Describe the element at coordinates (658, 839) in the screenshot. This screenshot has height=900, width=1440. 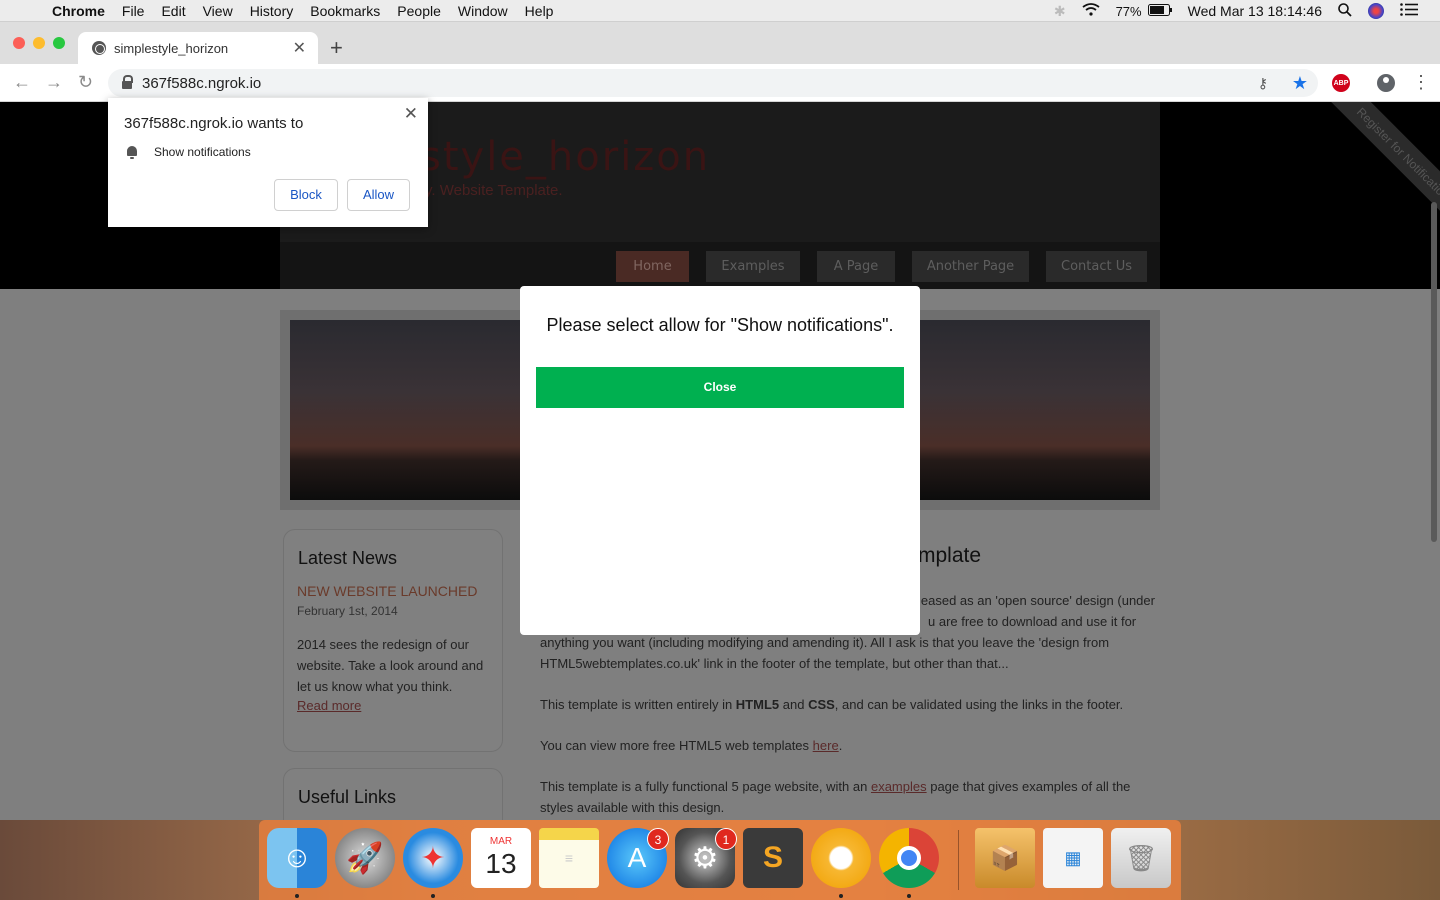
I see `app-store-badge: 3` at that location.